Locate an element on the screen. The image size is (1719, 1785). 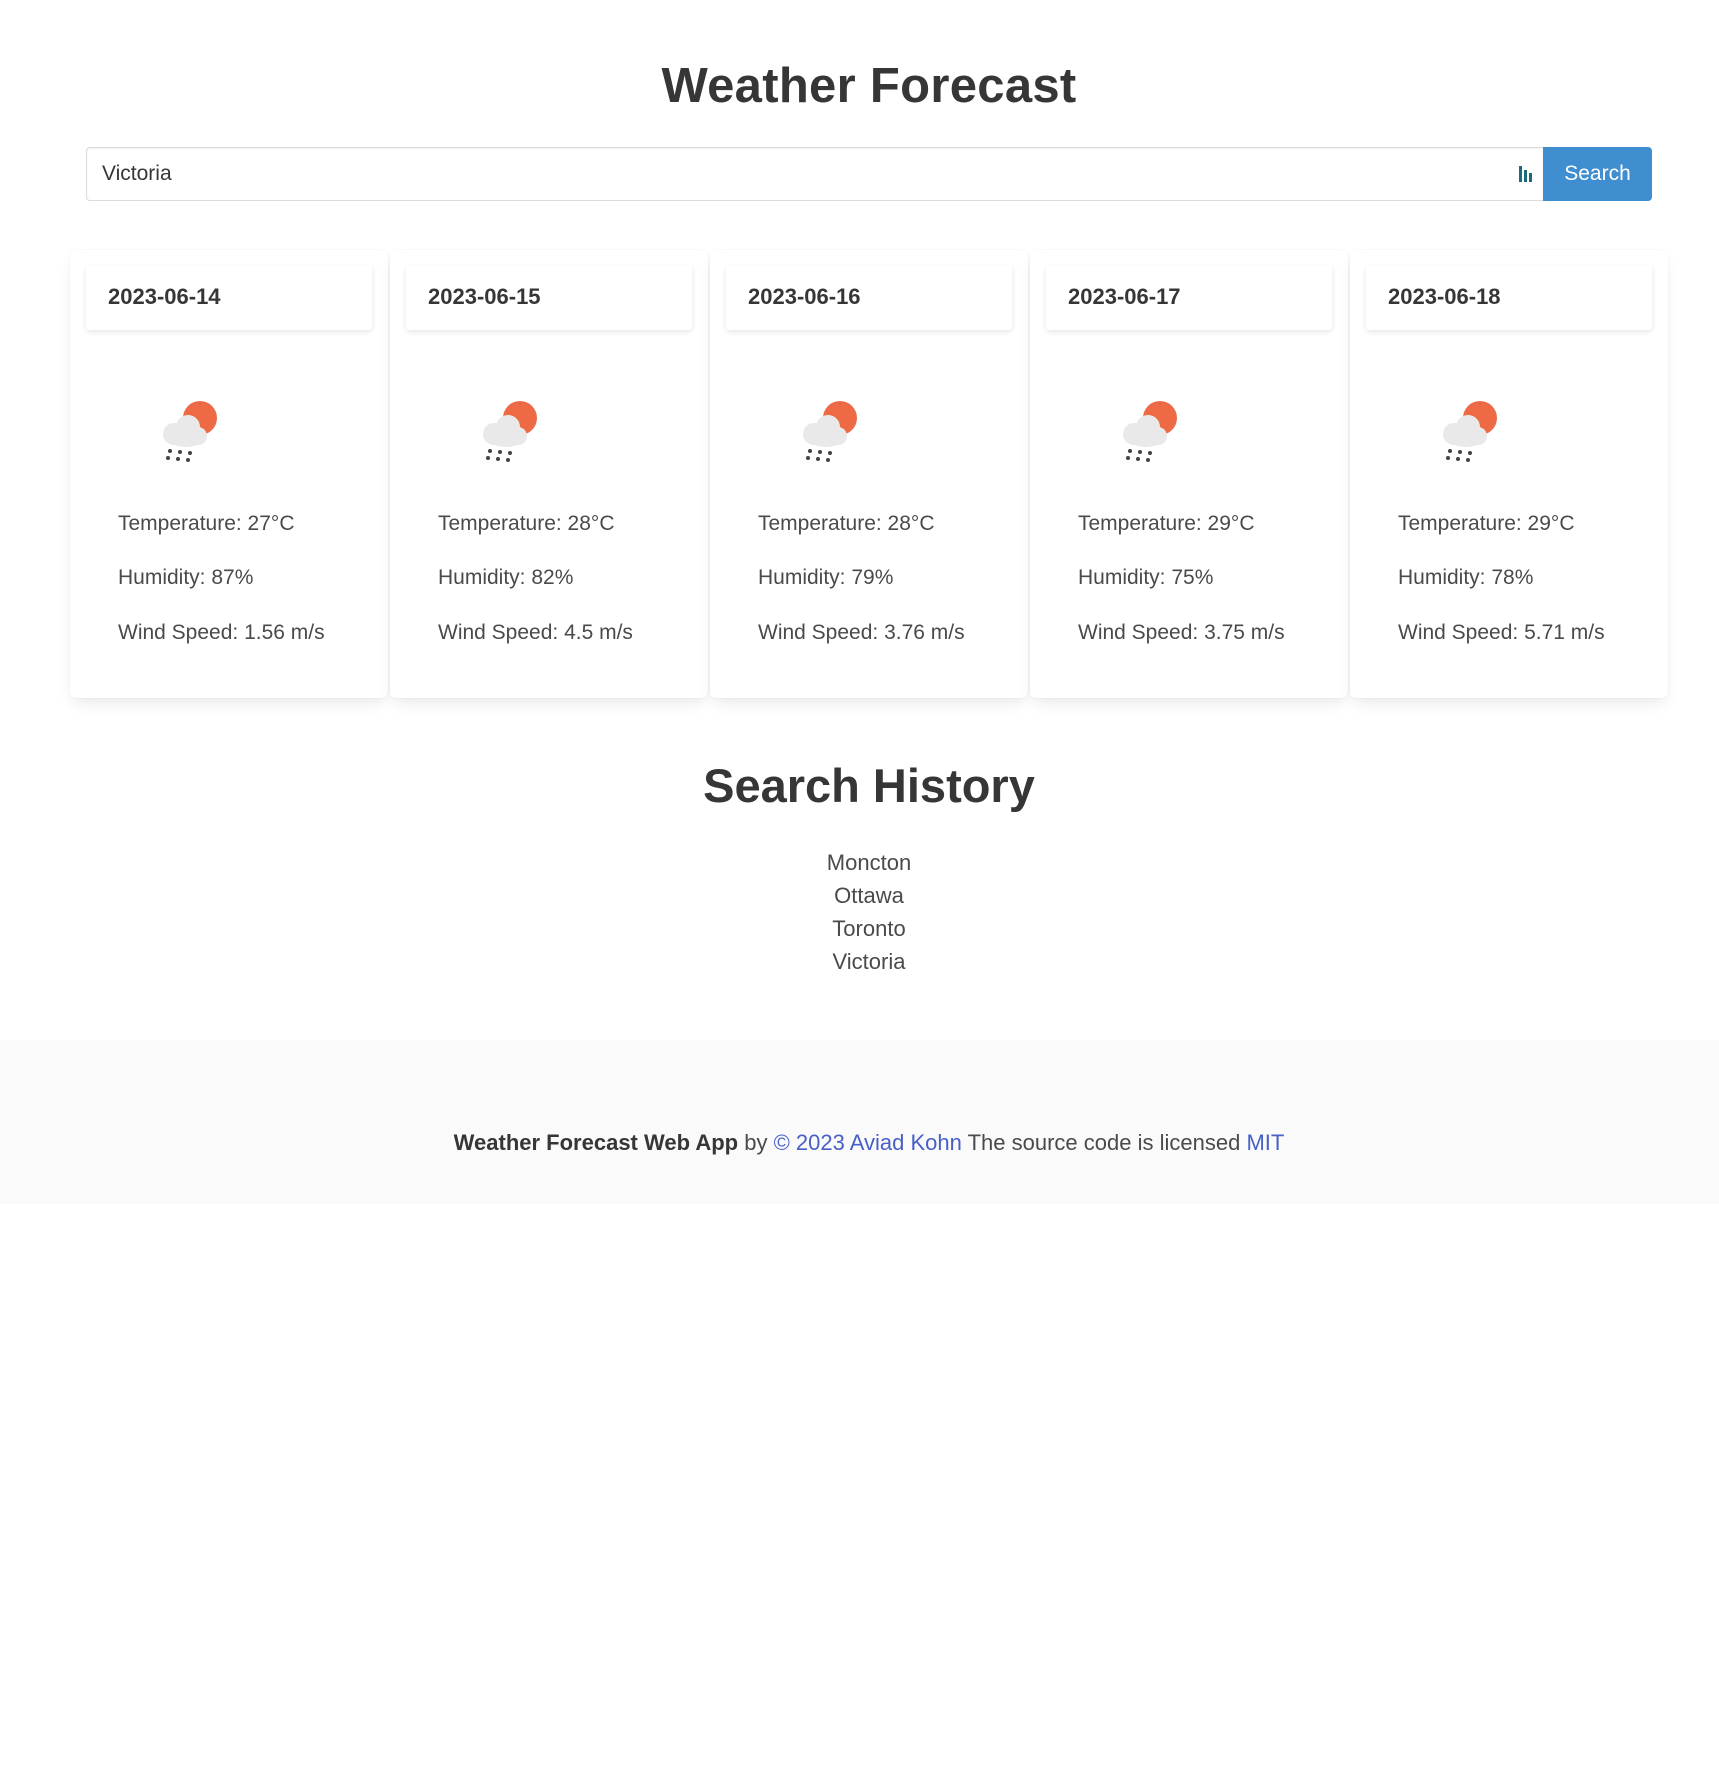
page-title: Weather Forecast is located at coordinates (869, 86).